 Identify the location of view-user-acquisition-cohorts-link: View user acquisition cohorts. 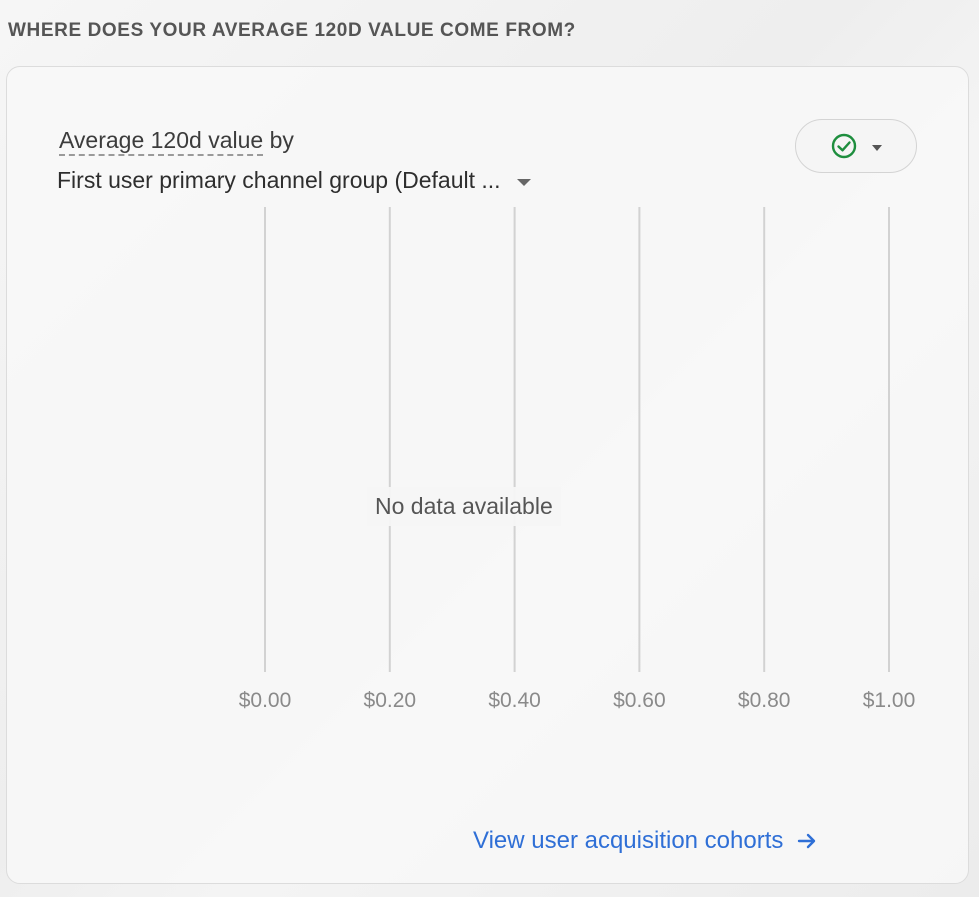
(646, 841).